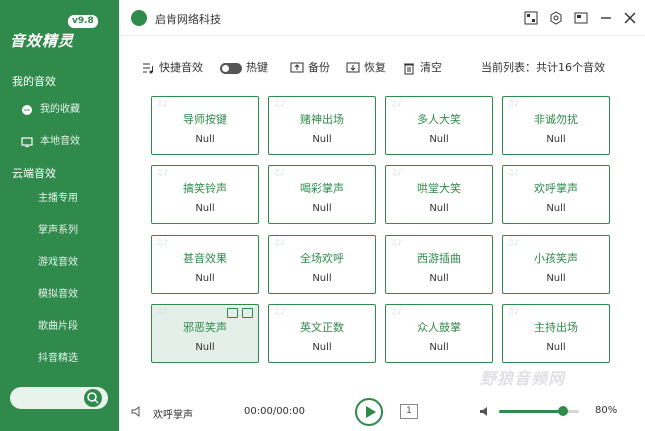 The image size is (645, 431). I want to click on minimize-icon, so click(606, 18).